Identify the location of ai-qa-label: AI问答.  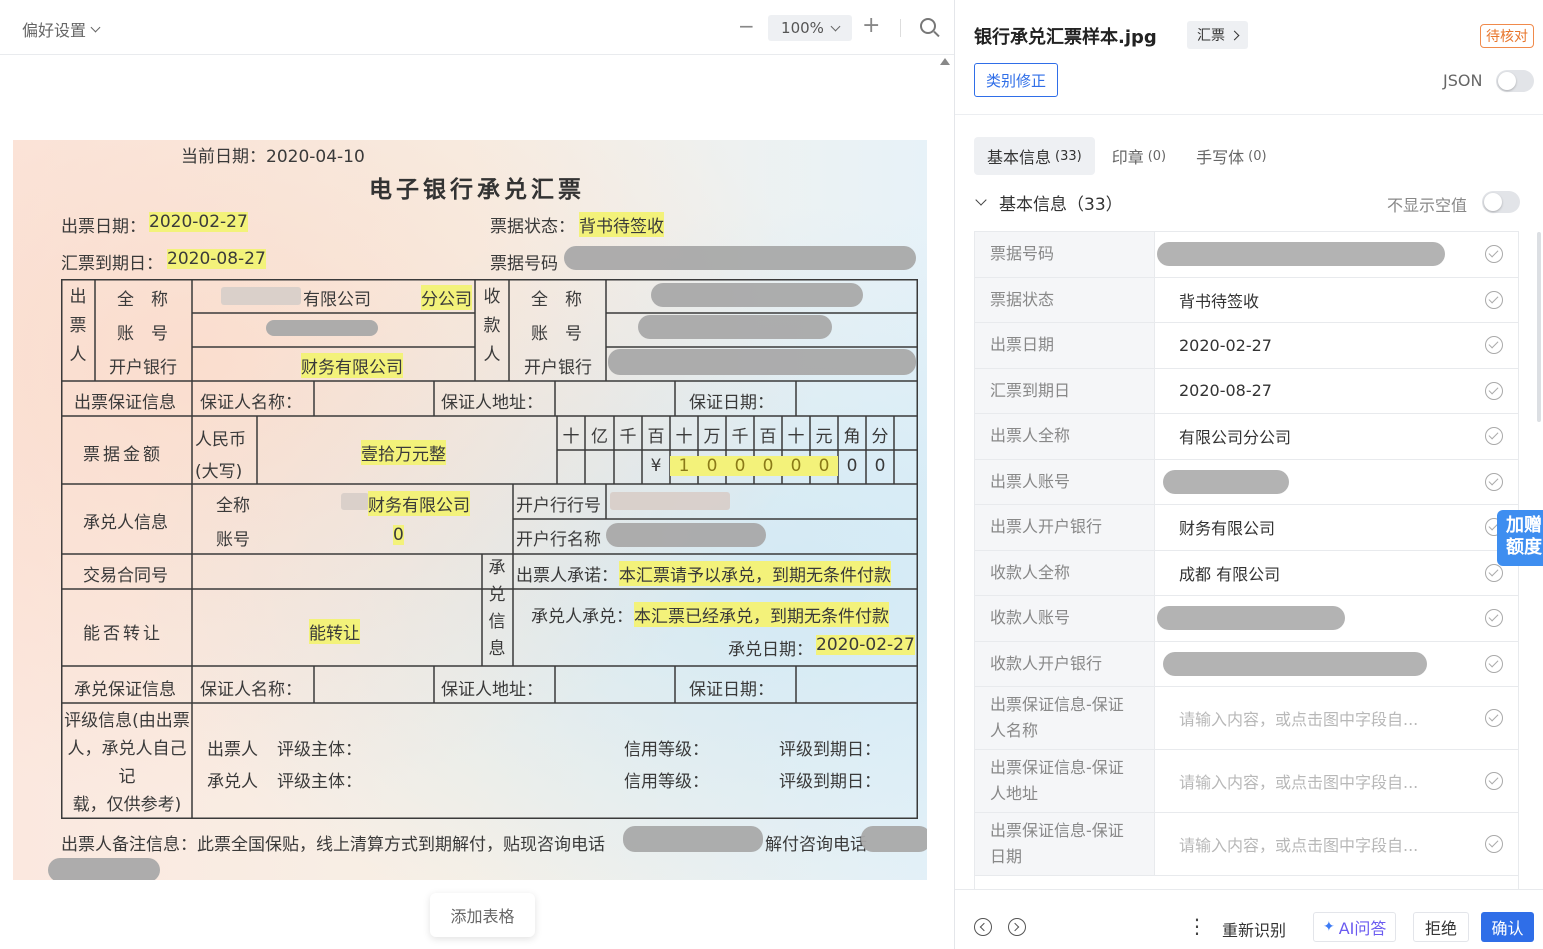
(1362, 928).